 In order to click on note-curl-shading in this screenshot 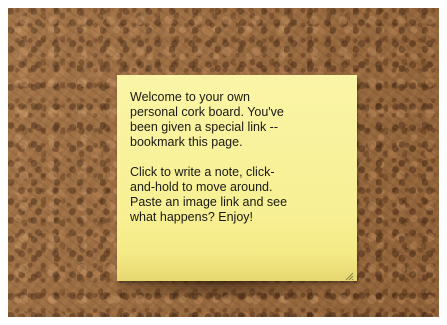, I will do `click(237, 268)`.